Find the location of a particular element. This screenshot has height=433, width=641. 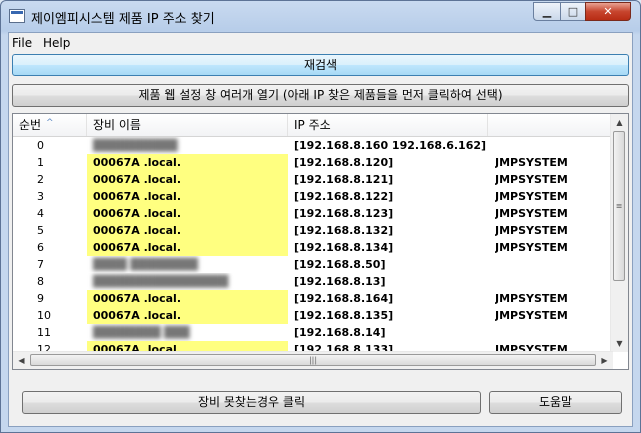

row-device-name: ████████████████ is located at coordinates (187, 281).